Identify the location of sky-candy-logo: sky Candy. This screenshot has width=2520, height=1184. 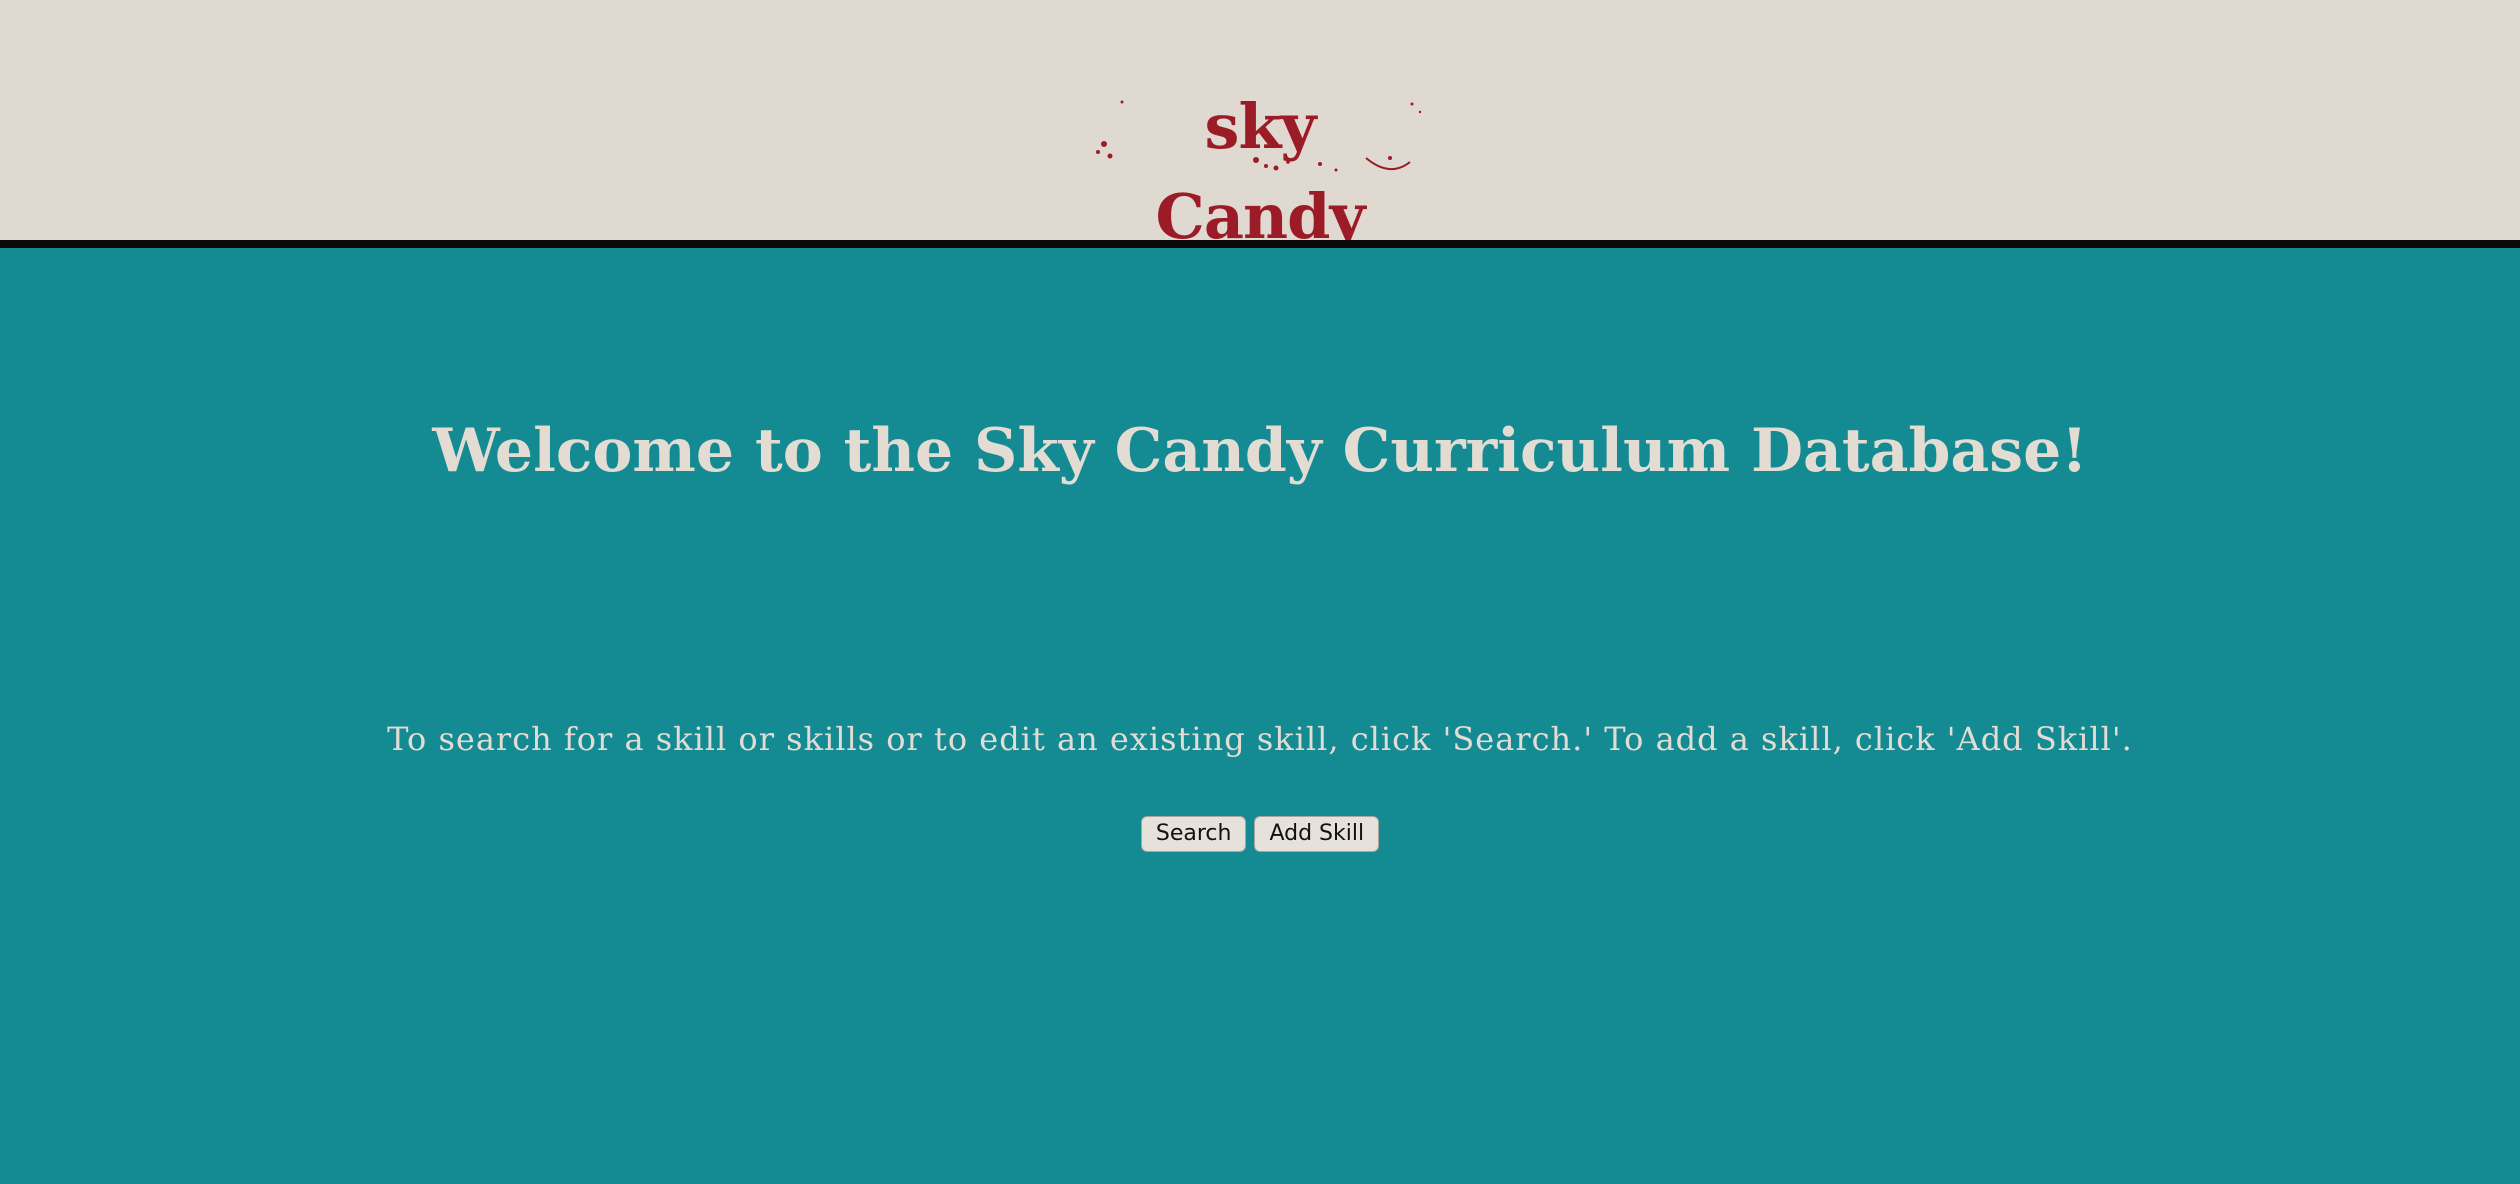
(1260, 167).